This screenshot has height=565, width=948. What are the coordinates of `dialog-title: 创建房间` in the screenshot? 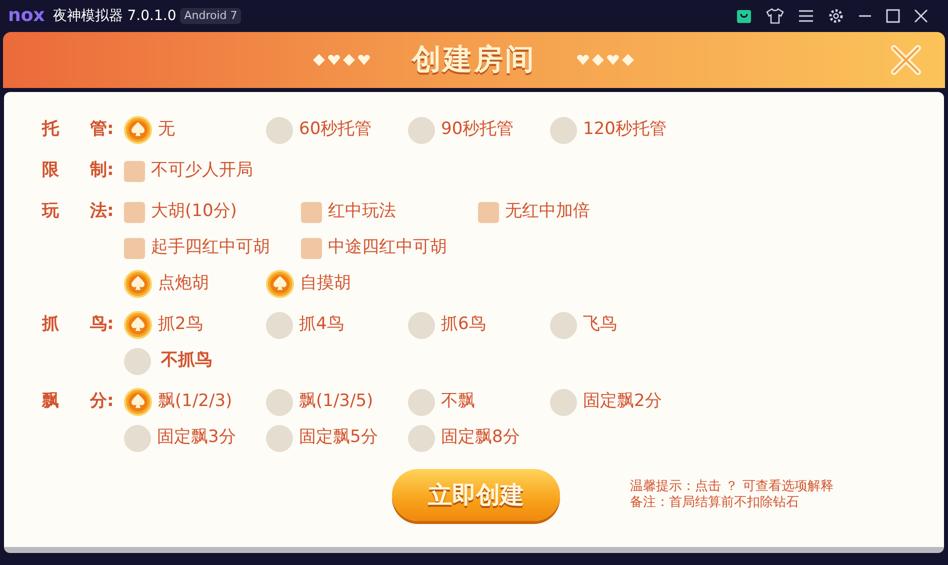 It's located at (474, 59).